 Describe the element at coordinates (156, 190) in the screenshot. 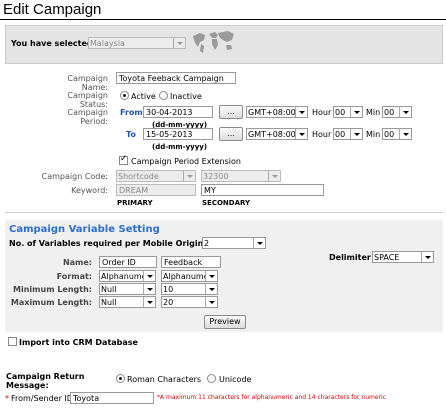

I see `primary-keyword-input: DREAM` at that location.